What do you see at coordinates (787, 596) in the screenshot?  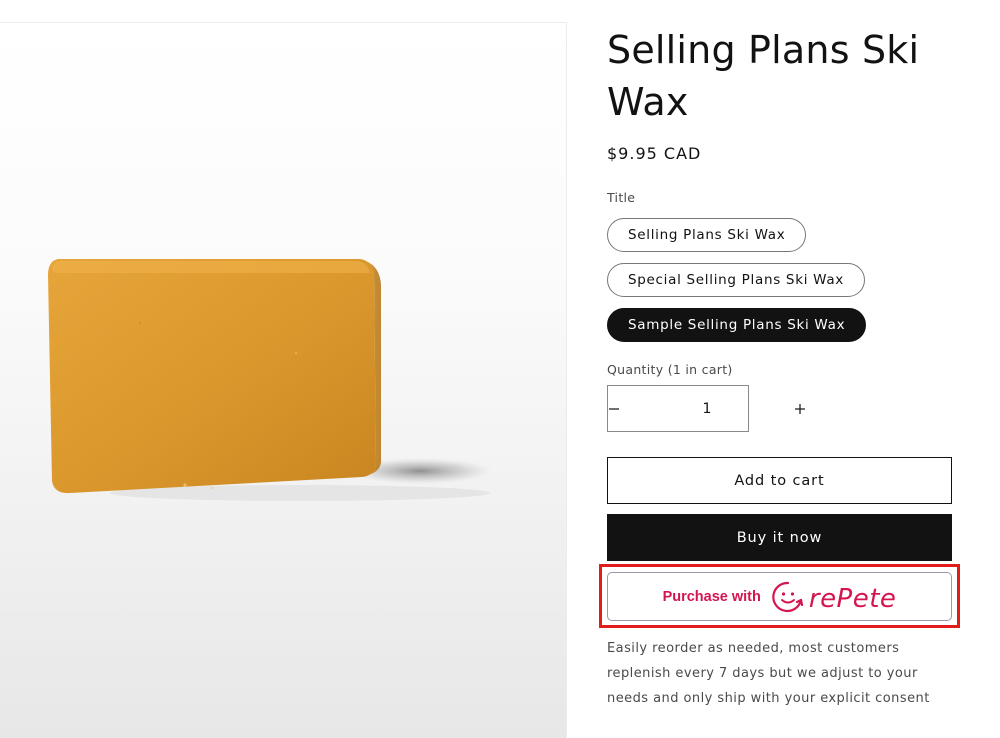 I see `repete-smiley-icon` at bounding box center [787, 596].